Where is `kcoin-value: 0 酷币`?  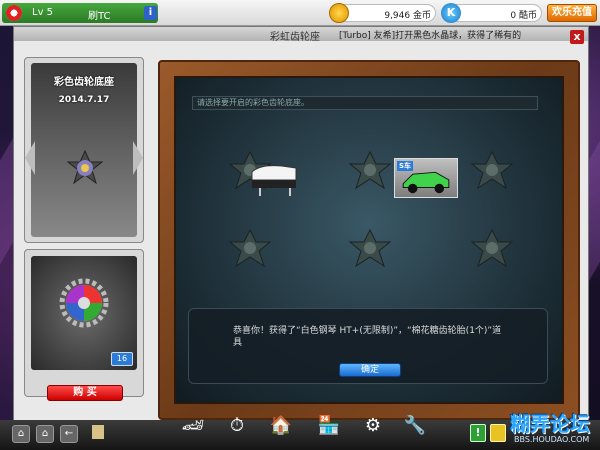
kcoin-value: 0 酷币 is located at coordinates (523, 14).